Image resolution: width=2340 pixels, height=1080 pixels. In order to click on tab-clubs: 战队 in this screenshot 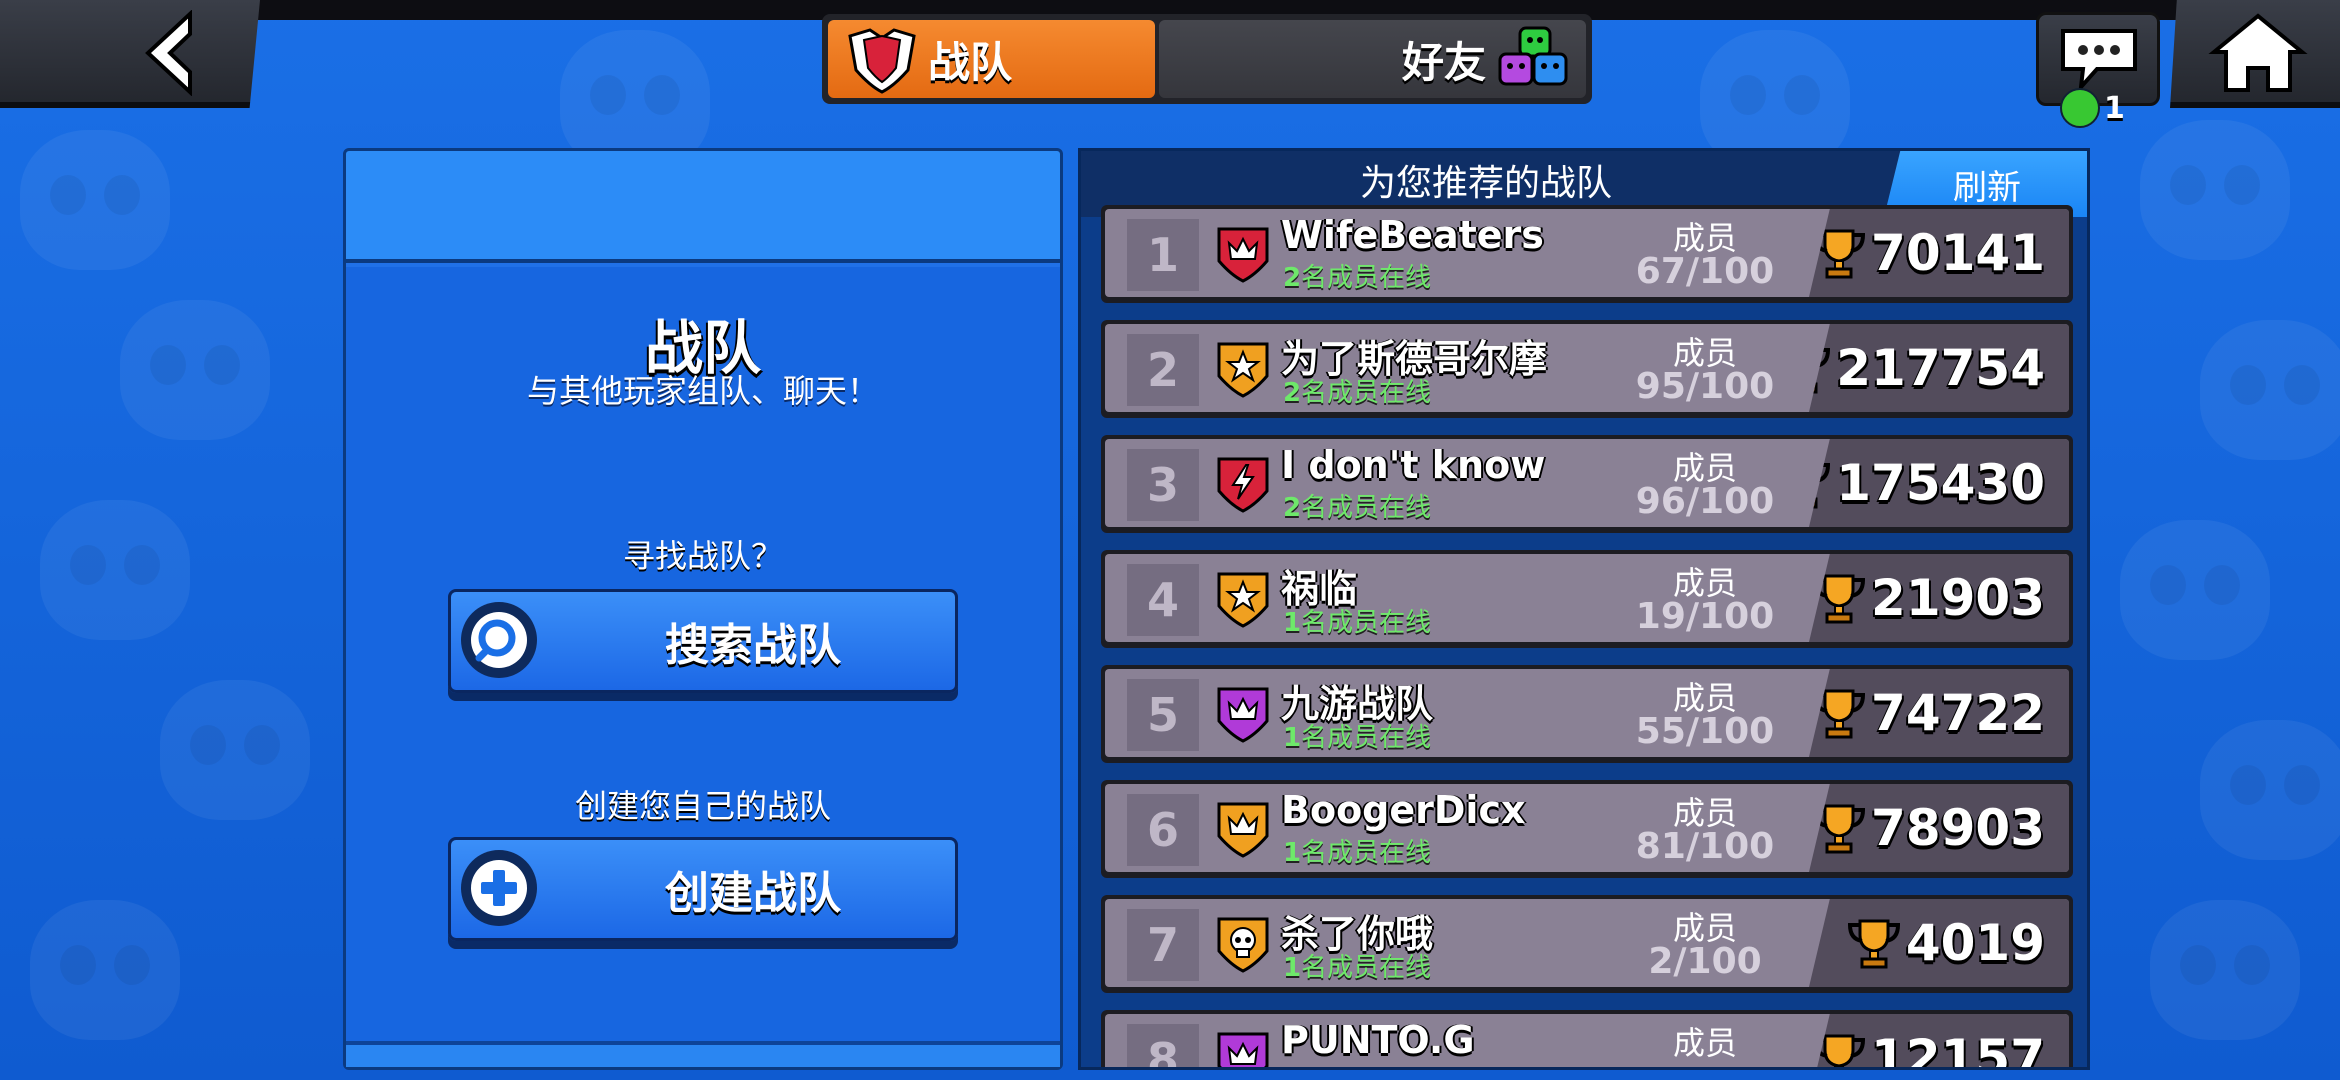, I will do `click(991, 59)`.